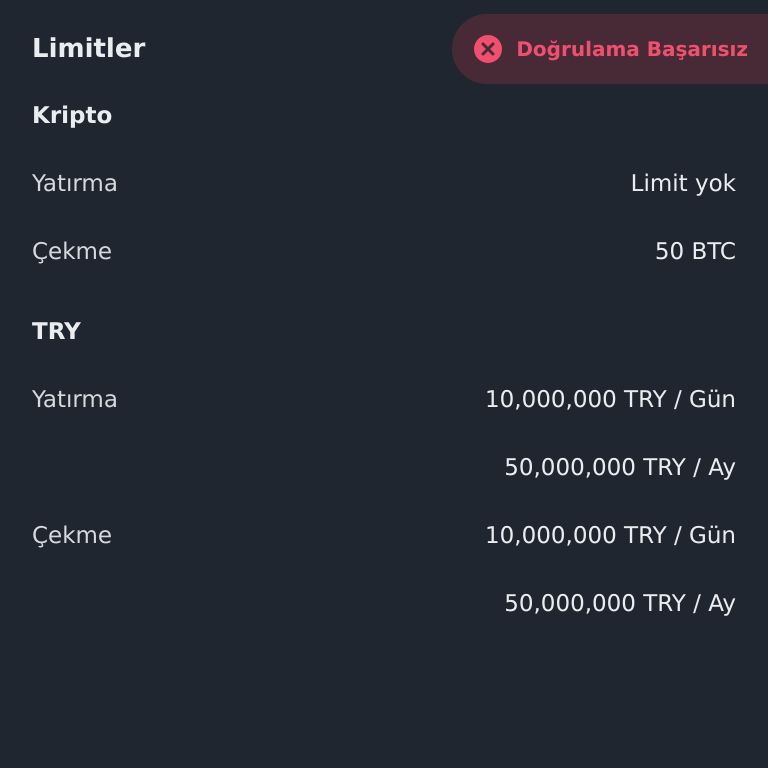 This screenshot has height=768, width=768. I want to click on limit-value: 50 BTC, so click(695, 252).